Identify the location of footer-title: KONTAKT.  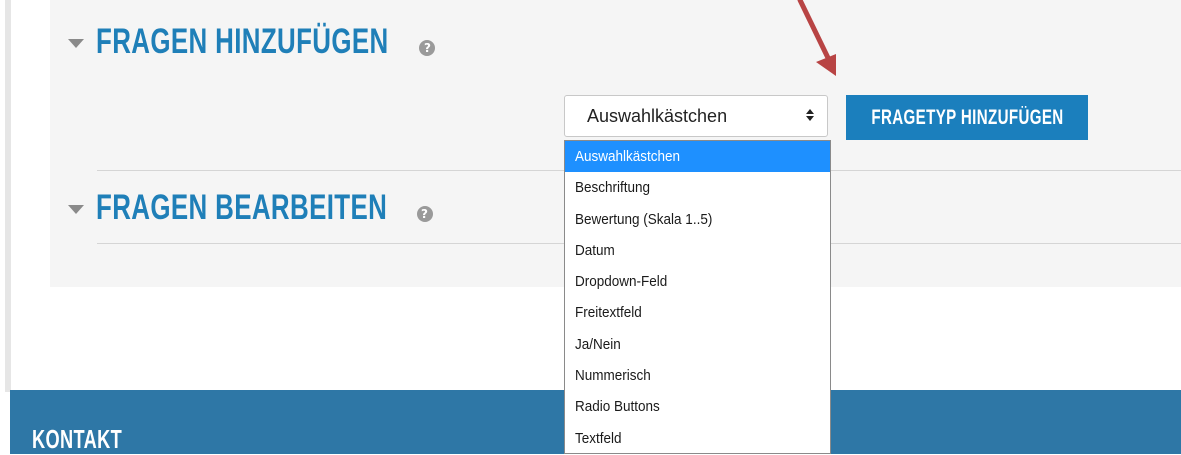
(96, 439).